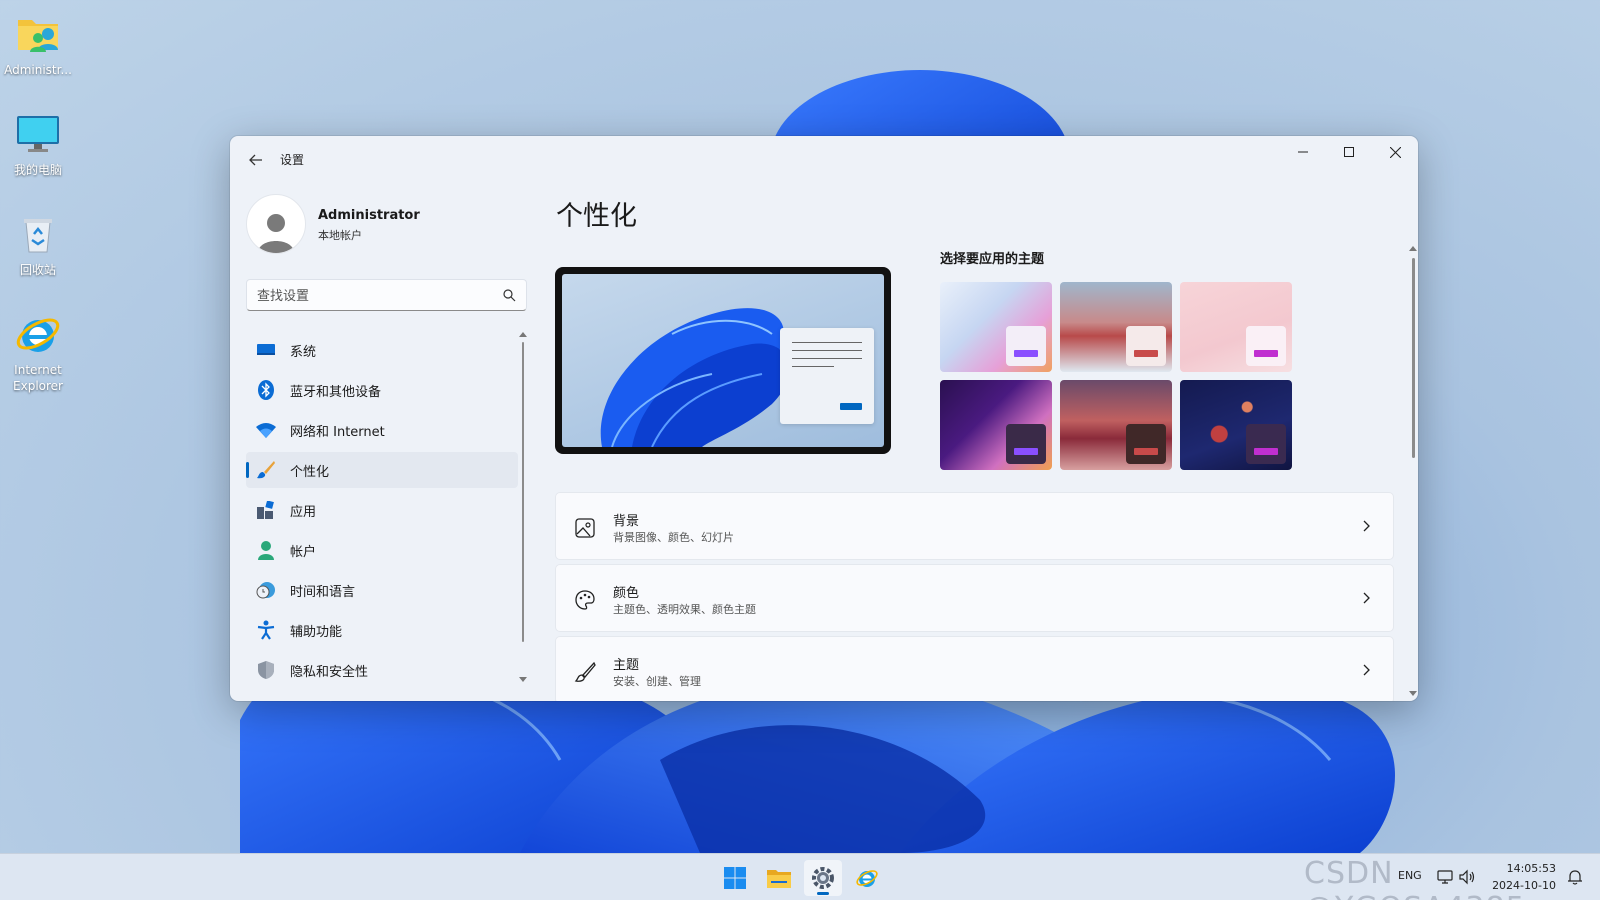  Describe the element at coordinates (723, 360) in the screenshot. I see `theme-preview` at that location.